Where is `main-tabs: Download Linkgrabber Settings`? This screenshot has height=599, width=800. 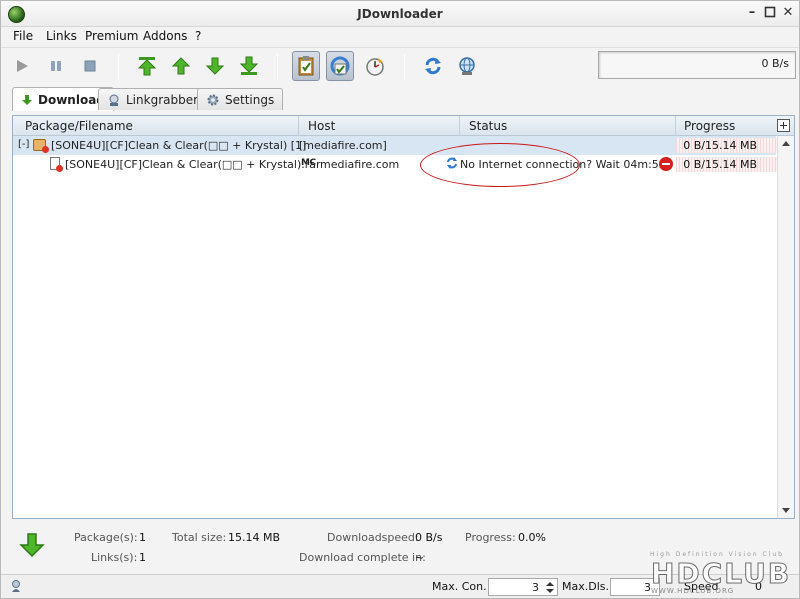 main-tabs: Download Linkgrabber Settings is located at coordinates (400, 99).